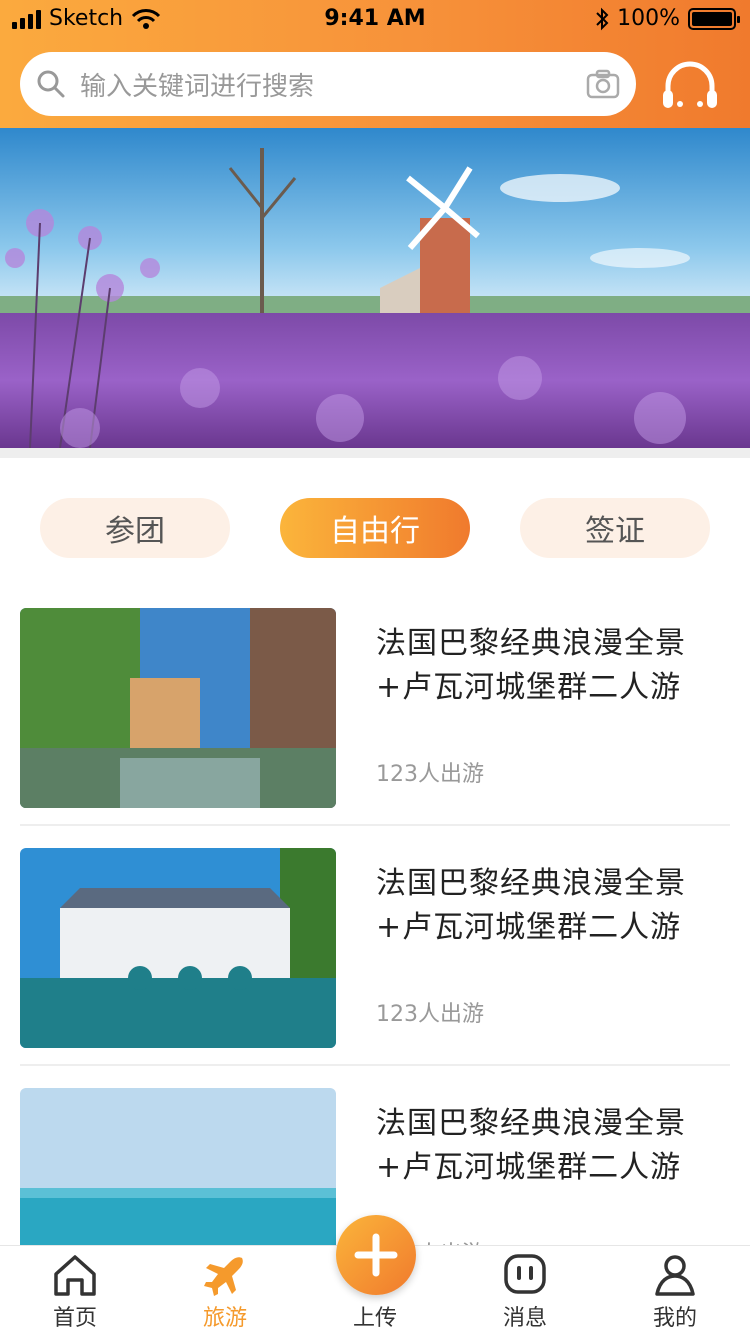  I want to click on search-bar: 输入关键词进行搜索, so click(328, 84).